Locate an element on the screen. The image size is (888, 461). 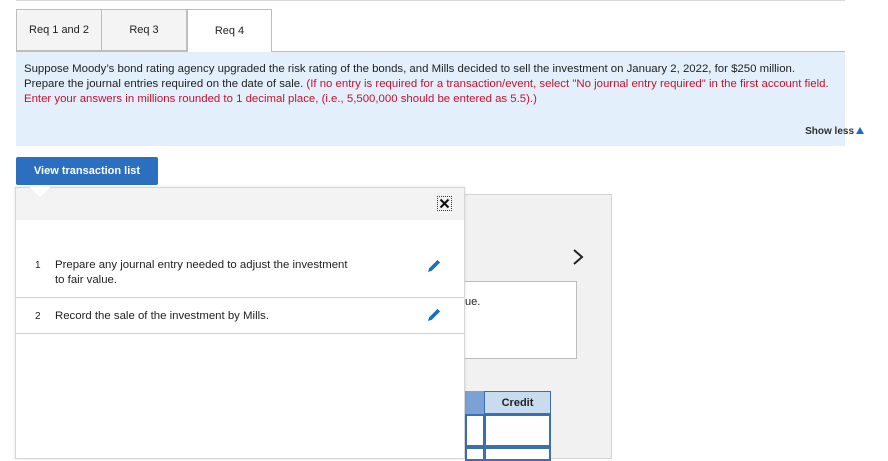
view-transaction-list-label: View transaction list is located at coordinates (87, 171).